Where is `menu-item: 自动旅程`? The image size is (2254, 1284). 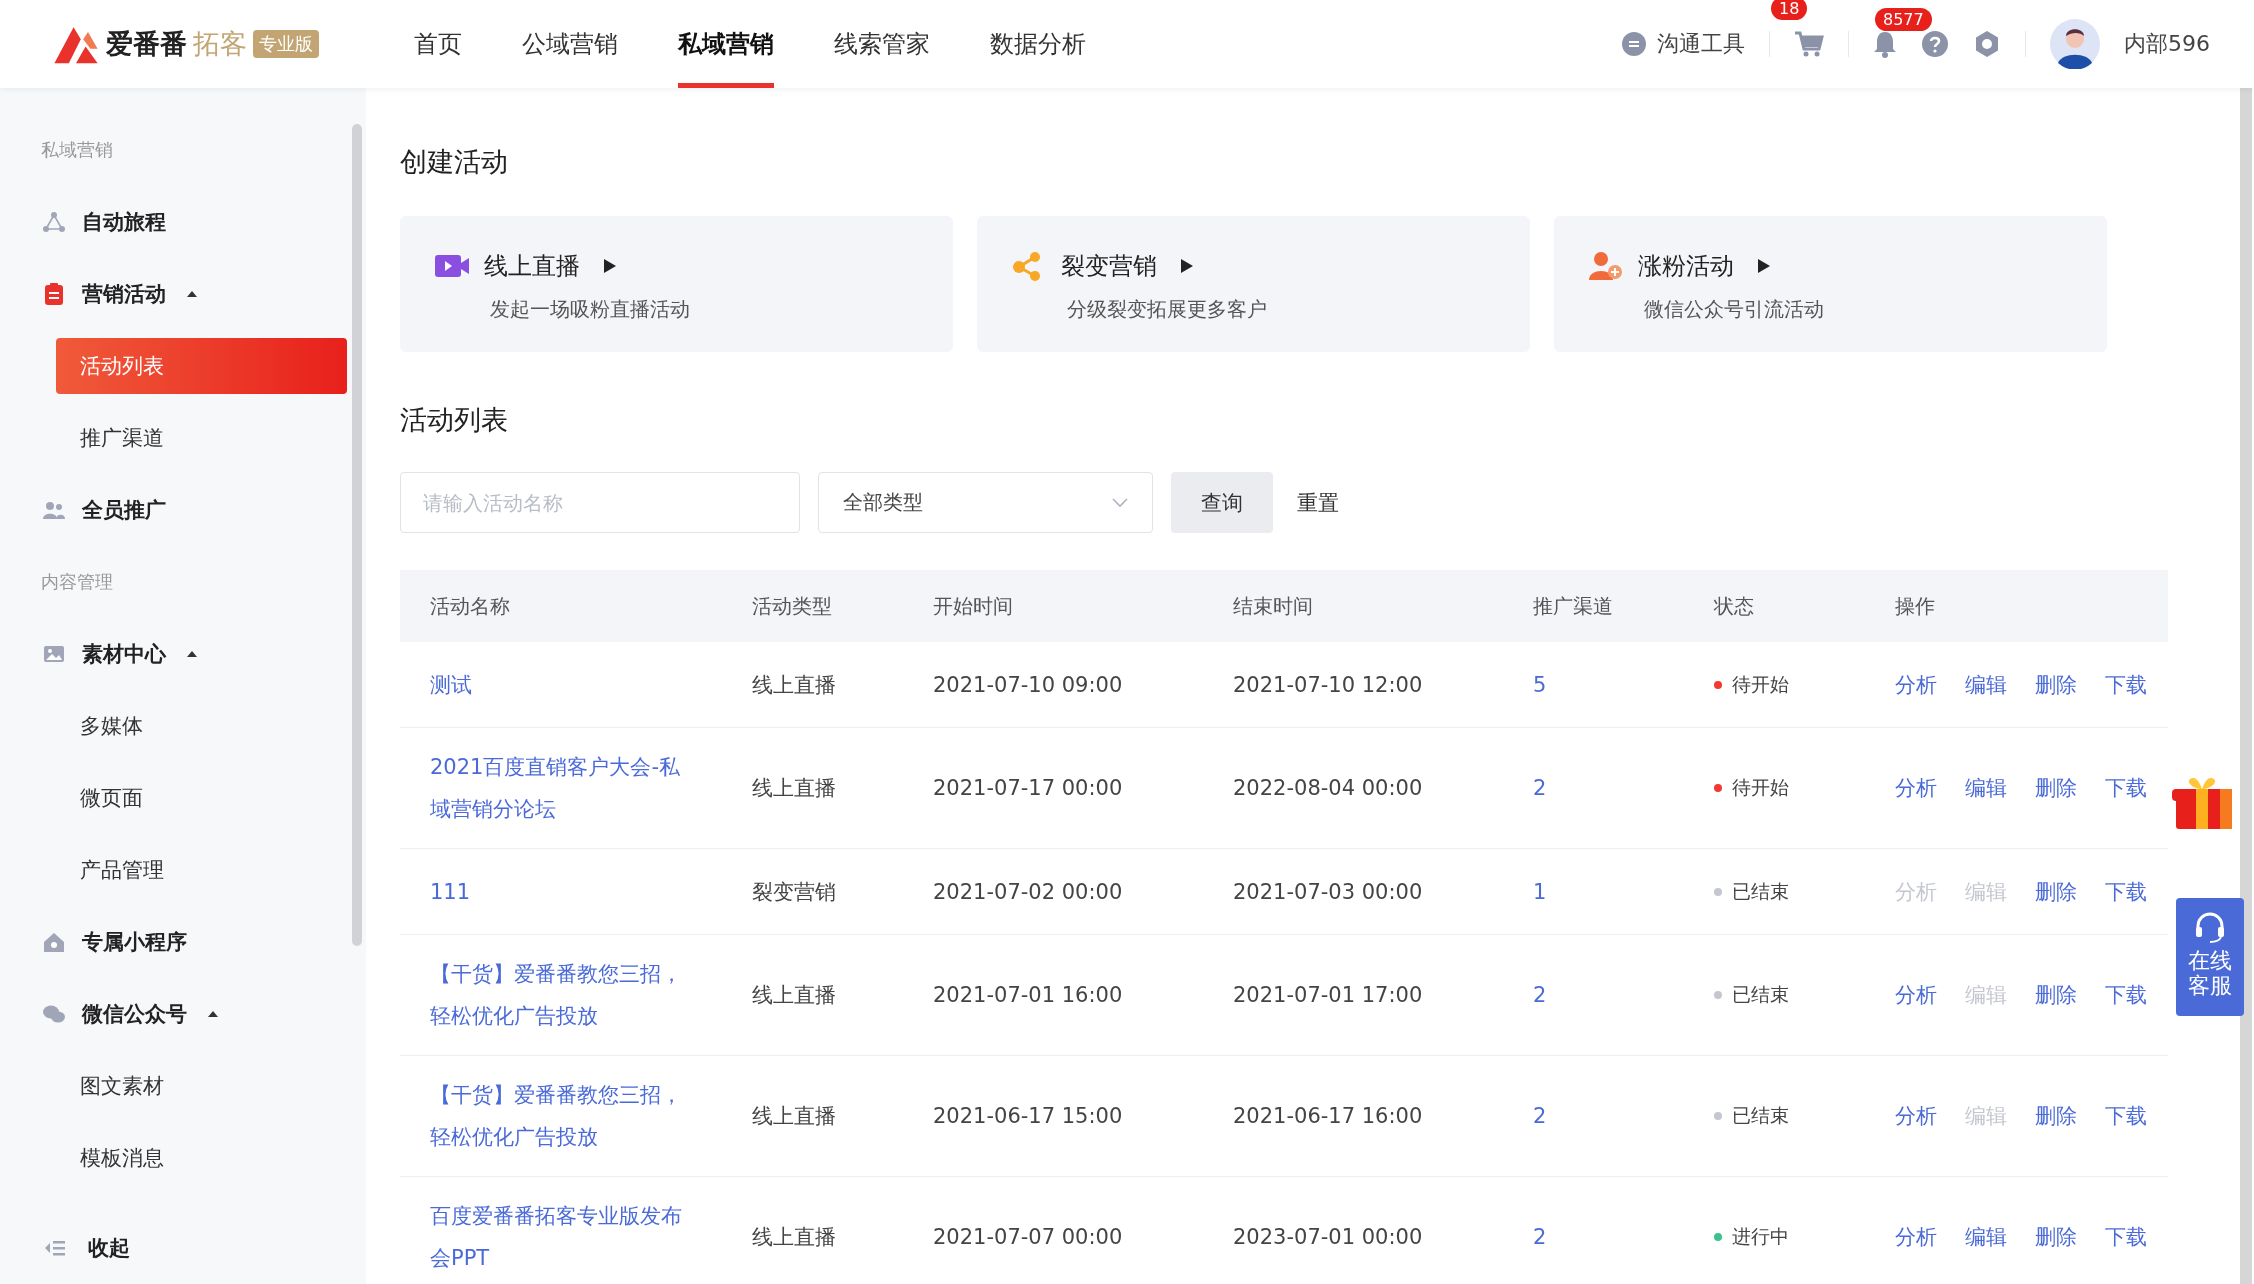 menu-item: 自动旅程 is located at coordinates (183, 222).